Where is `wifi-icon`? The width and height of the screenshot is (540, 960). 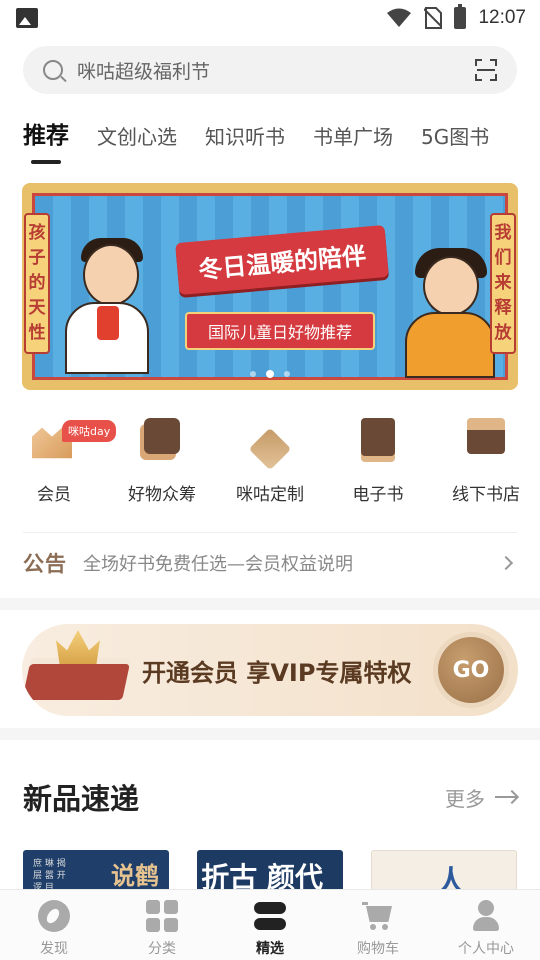 wifi-icon is located at coordinates (399, 17).